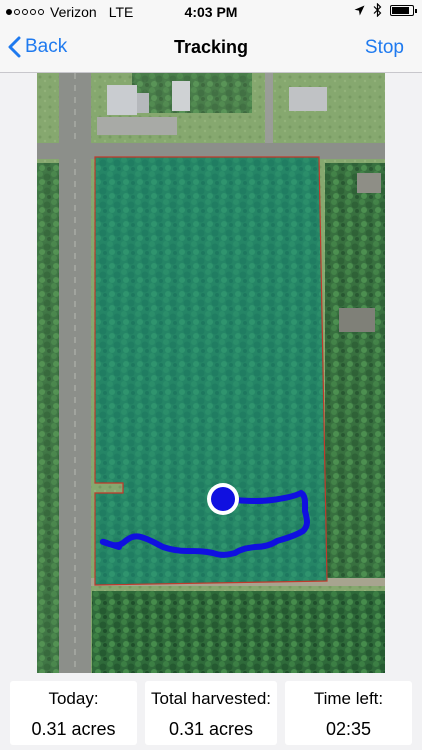 This screenshot has height=750, width=422. I want to click on location-arrow-icon, so click(359, 10).